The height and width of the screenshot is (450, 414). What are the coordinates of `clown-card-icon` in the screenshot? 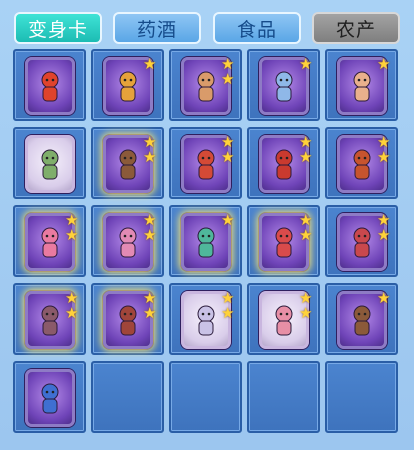 It's located at (50, 398).